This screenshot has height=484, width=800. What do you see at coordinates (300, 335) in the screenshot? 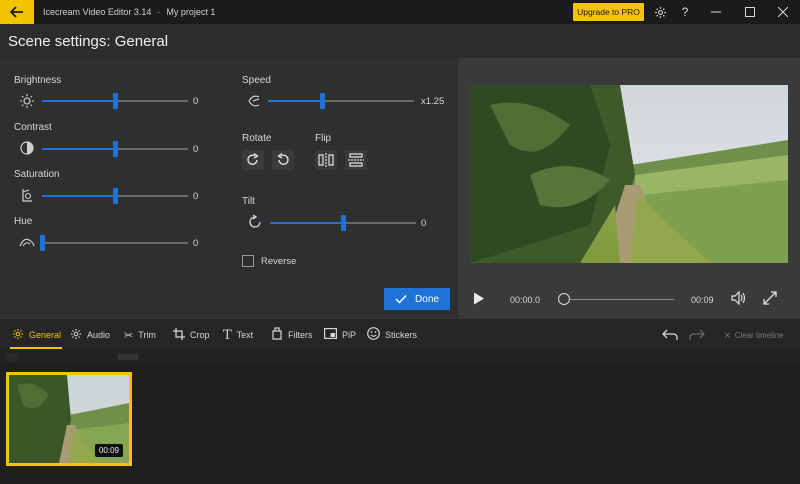
I see `tab-label: Filters` at bounding box center [300, 335].